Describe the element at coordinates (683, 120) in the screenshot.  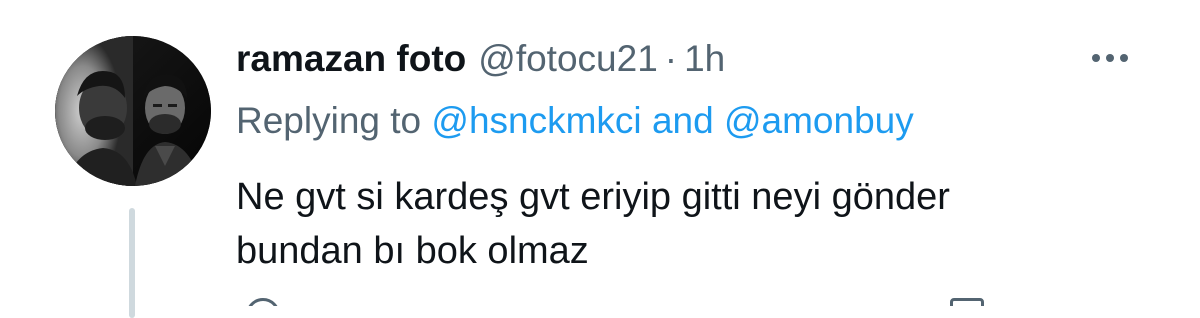
I see `reply-conjunction: and` at that location.